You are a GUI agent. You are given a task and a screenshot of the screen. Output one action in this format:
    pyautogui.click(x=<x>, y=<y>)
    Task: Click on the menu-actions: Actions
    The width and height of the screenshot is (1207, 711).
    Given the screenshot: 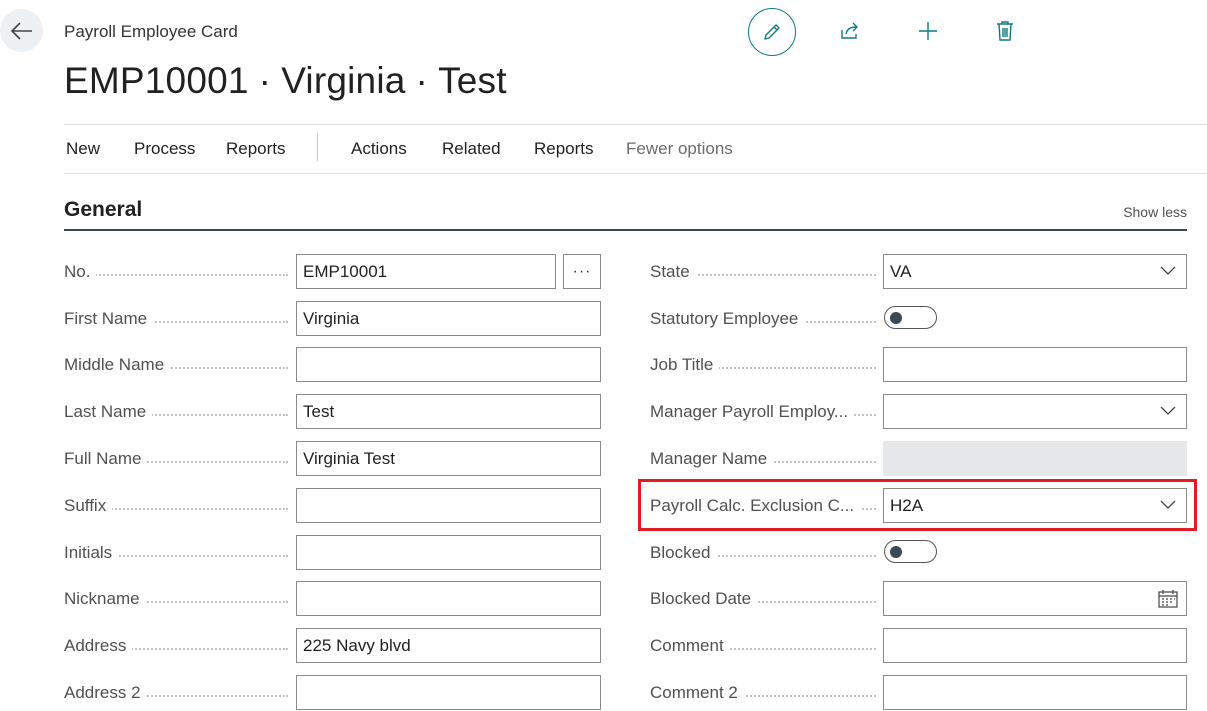 What is the action you would take?
    pyautogui.click(x=379, y=149)
    